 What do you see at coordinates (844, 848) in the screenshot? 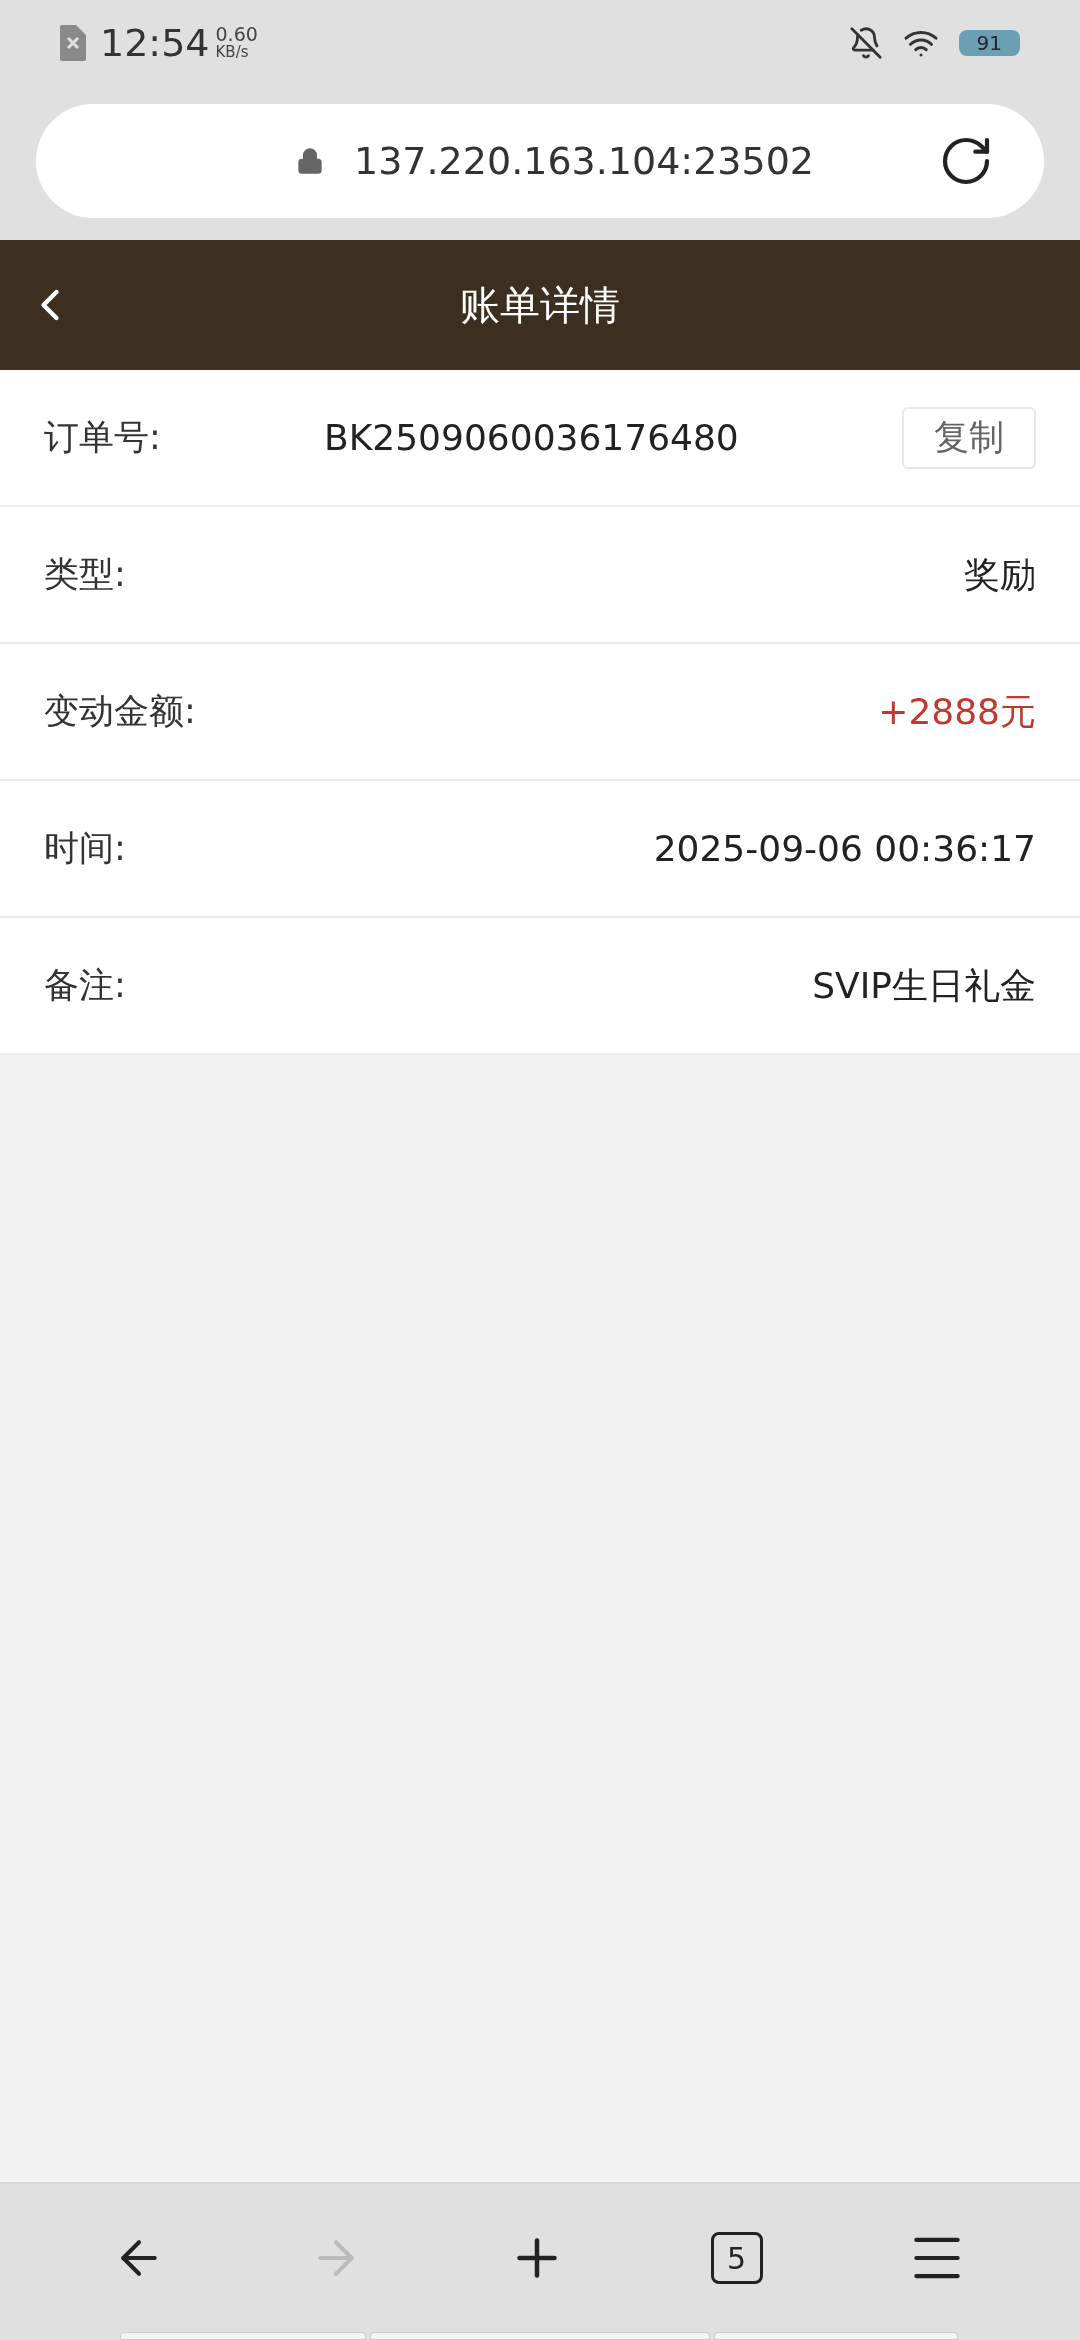
I see `field-value: 2025-09-06 00:36:17` at bounding box center [844, 848].